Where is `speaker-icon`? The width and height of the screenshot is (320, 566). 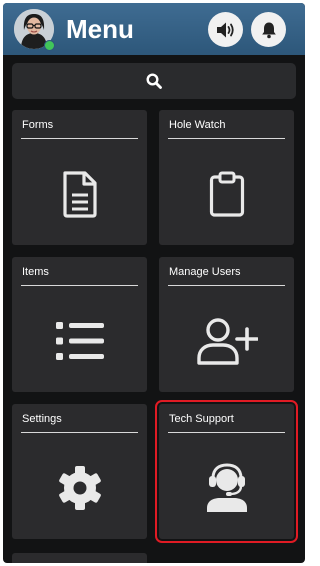
speaker-icon is located at coordinates (225, 29).